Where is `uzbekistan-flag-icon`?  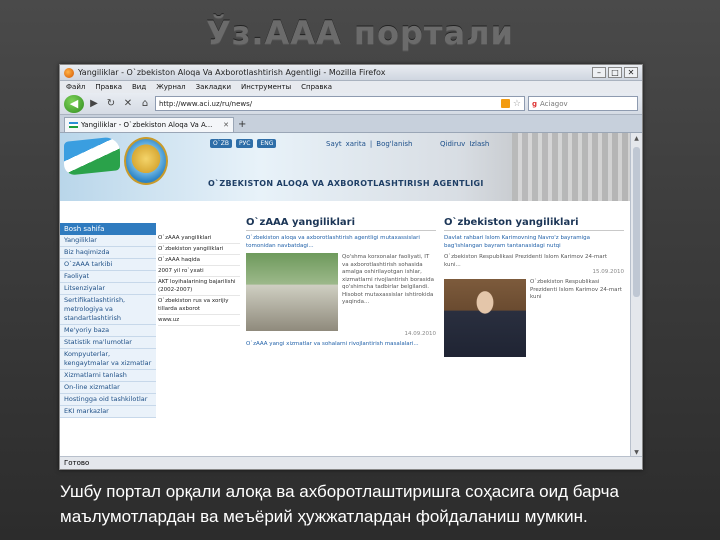
uzbekistan-flag-icon is located at coordinates (92, 156).